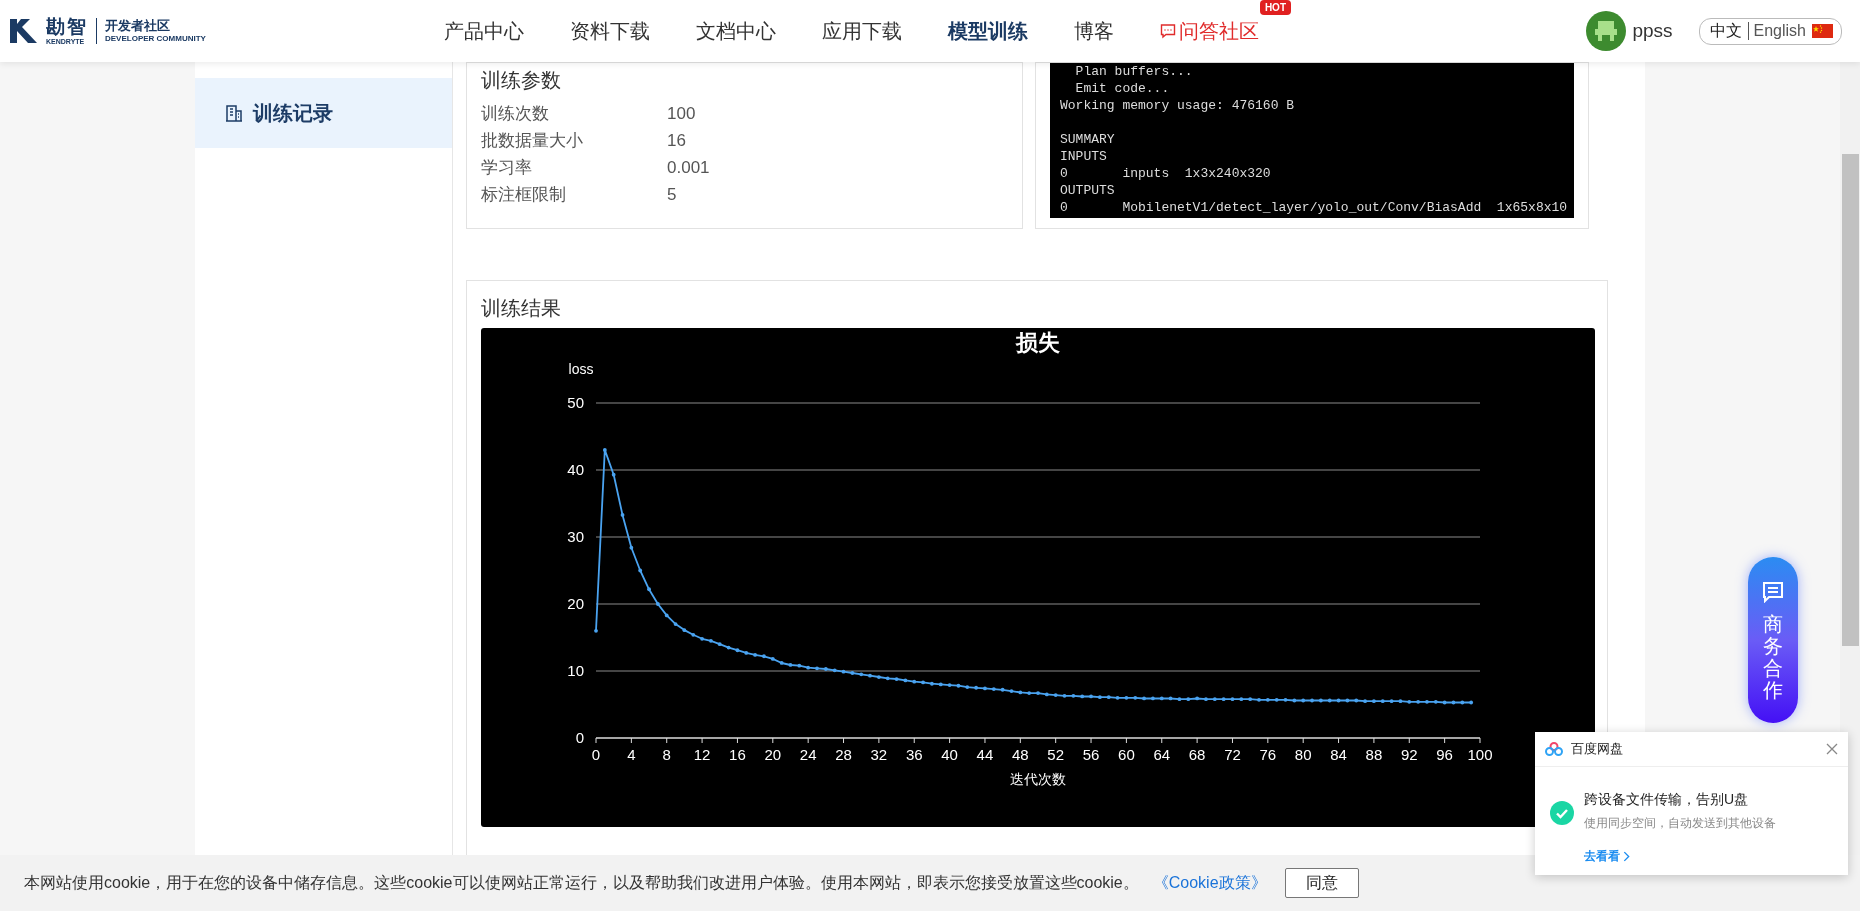  Describe the element at coordinates (736, 31) in the screenshot. I see `nav-link: 文档中心` at that location.